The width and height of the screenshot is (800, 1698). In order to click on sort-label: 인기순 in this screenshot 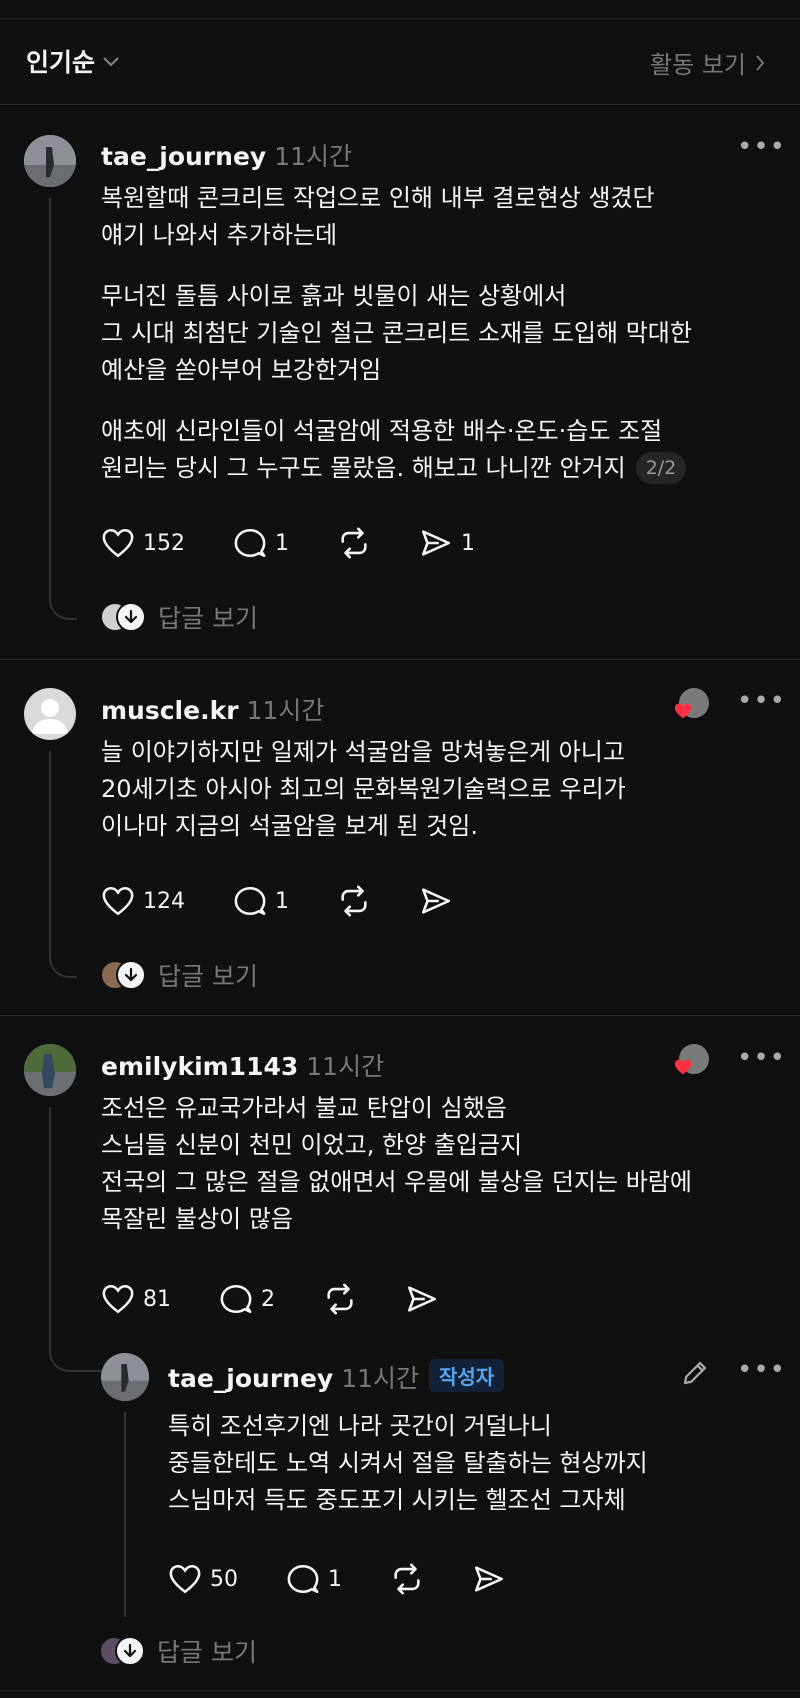, I will do `click(61, 62)`.